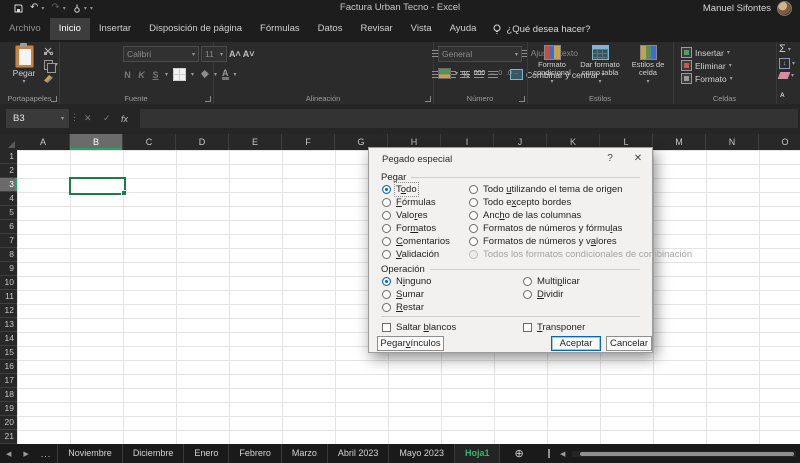  I want to click on row-header-6: 6, so click(8, 227).